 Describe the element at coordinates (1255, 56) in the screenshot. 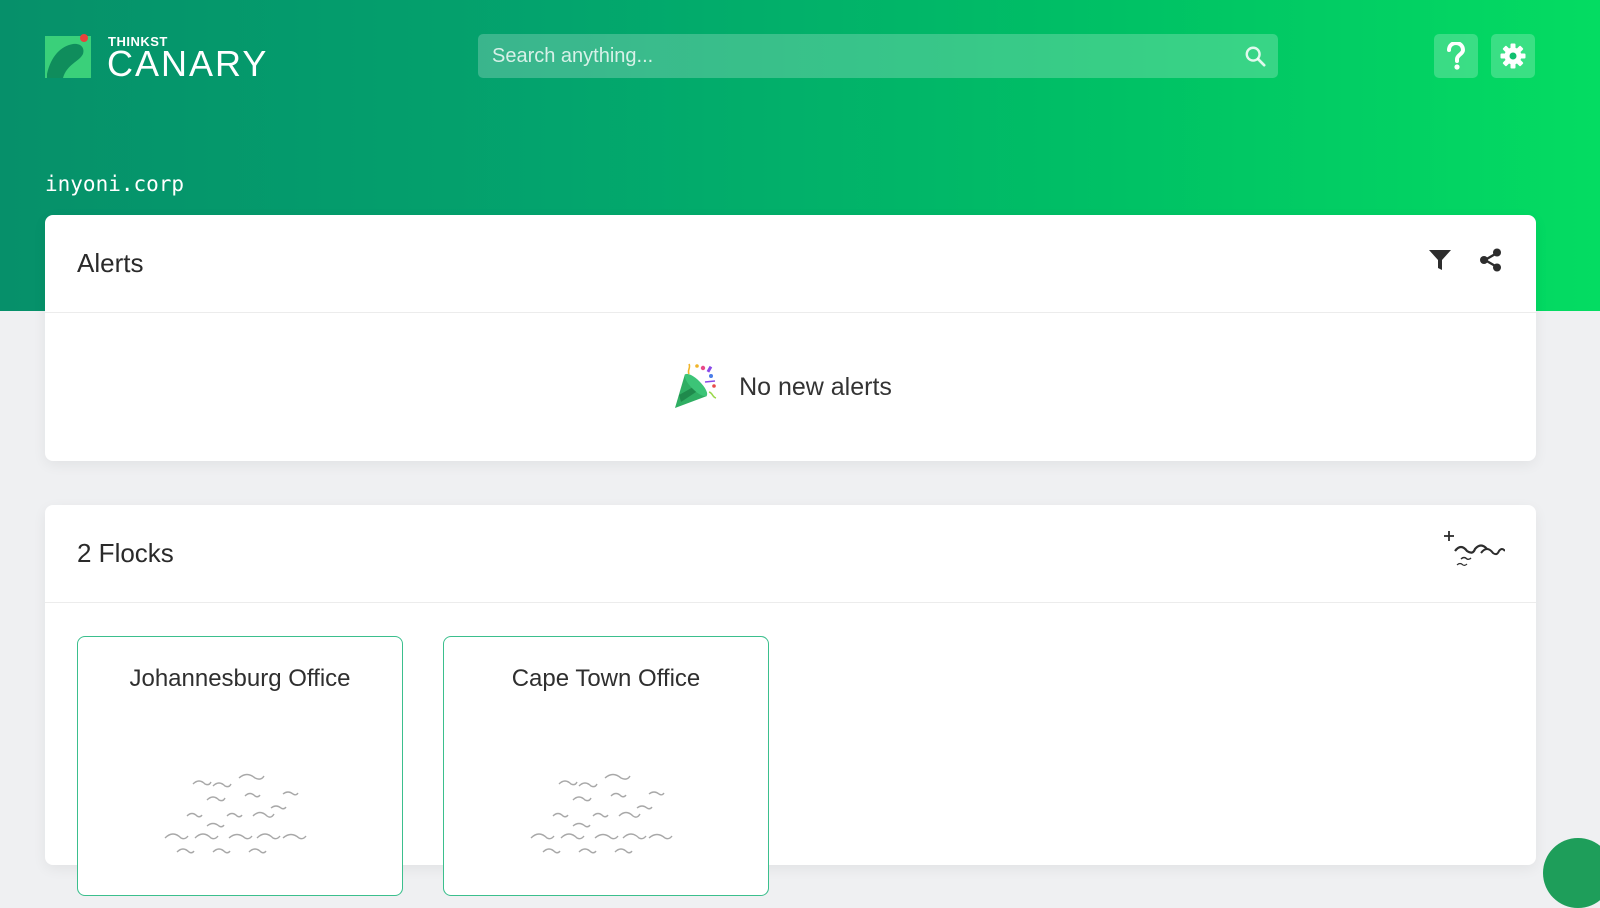

I see `search-icon` at that location.